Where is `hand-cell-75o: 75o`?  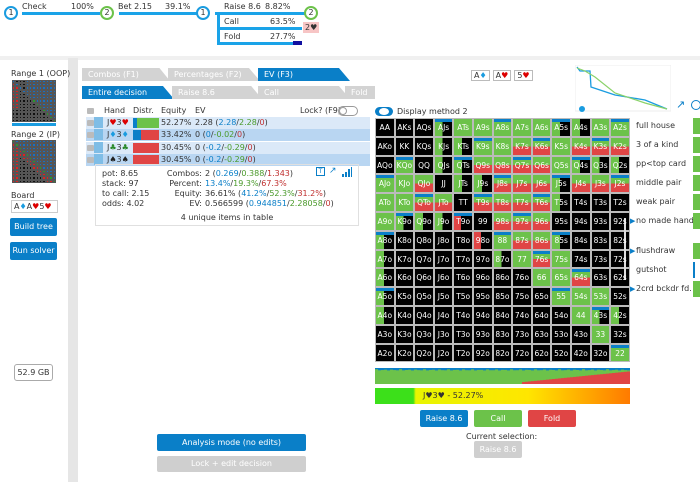 hand-cell-75o: 75o is located at coordinates (522, 296).